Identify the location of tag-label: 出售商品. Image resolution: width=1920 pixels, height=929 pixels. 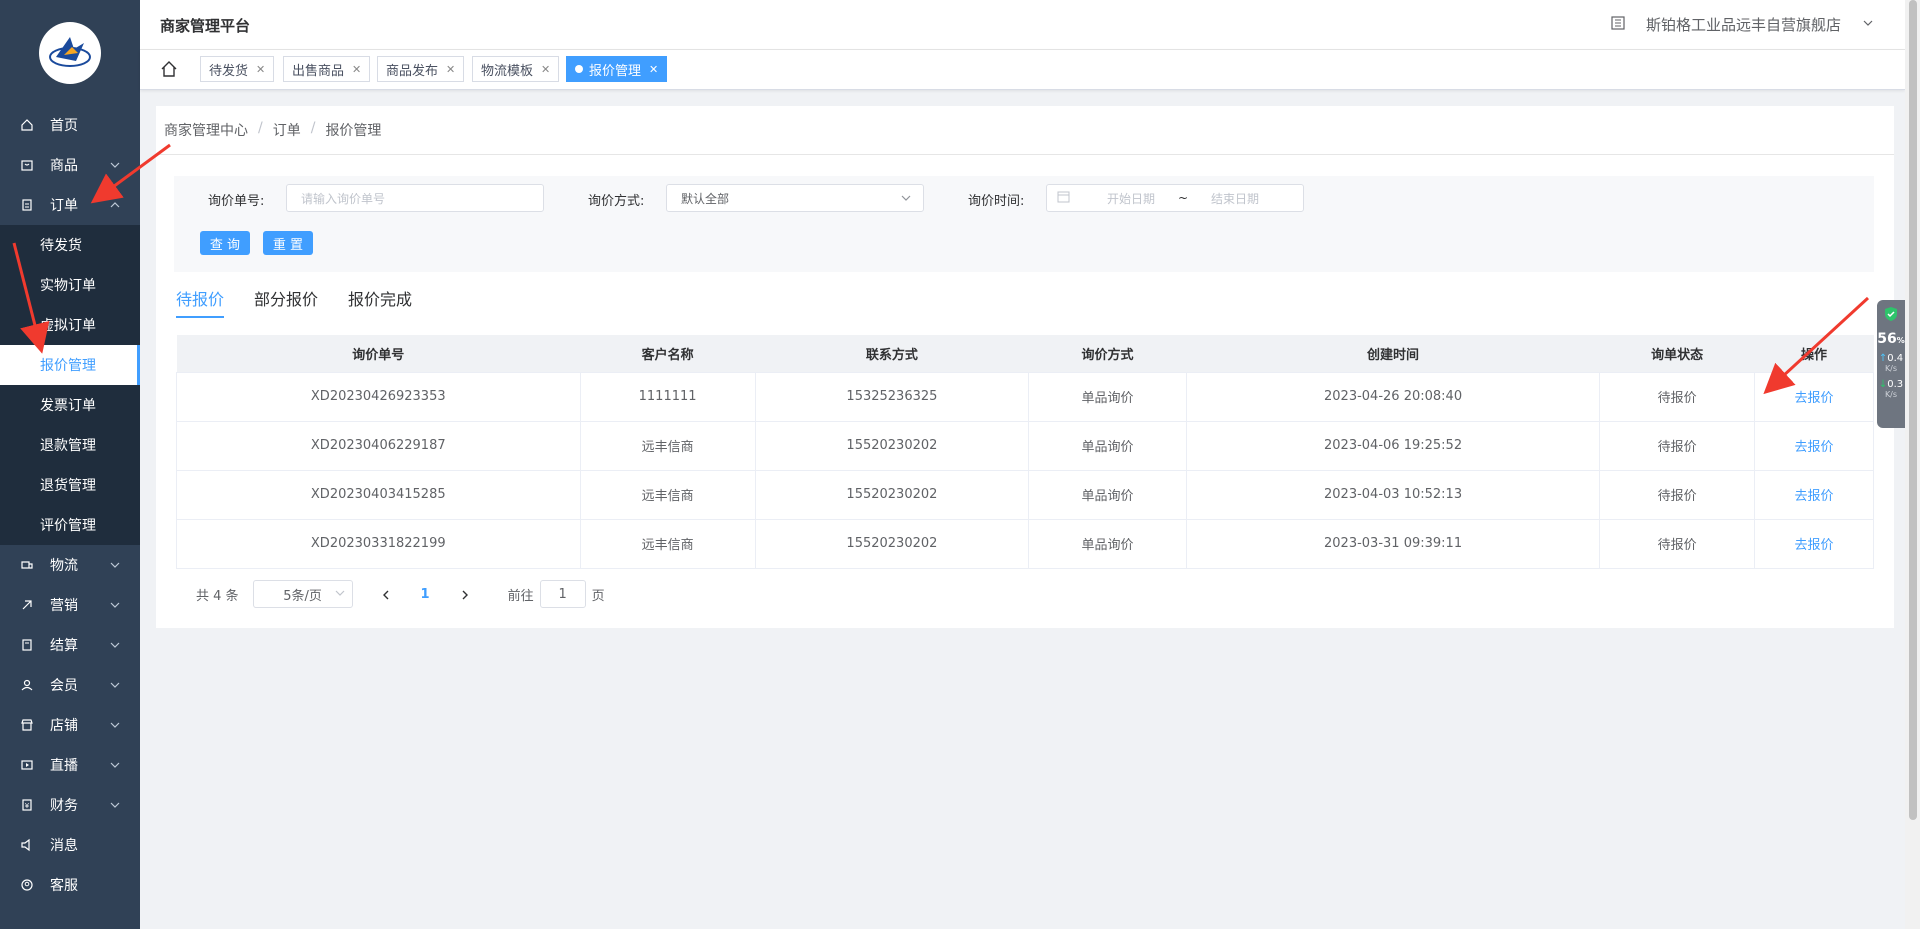
(318, 71).